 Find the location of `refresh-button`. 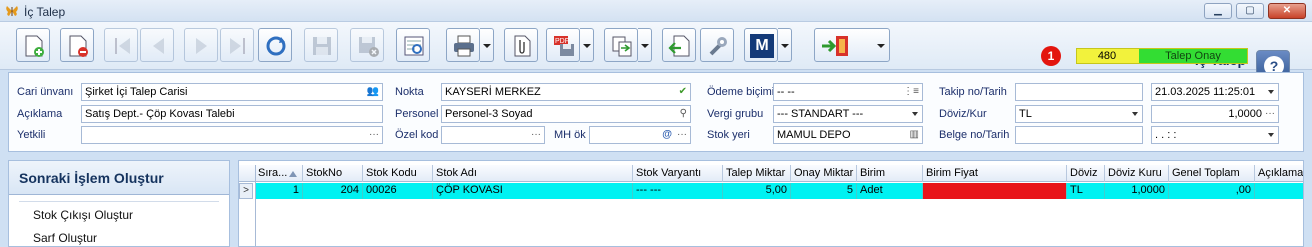

refresh-button is located at coordinates (275, 45).